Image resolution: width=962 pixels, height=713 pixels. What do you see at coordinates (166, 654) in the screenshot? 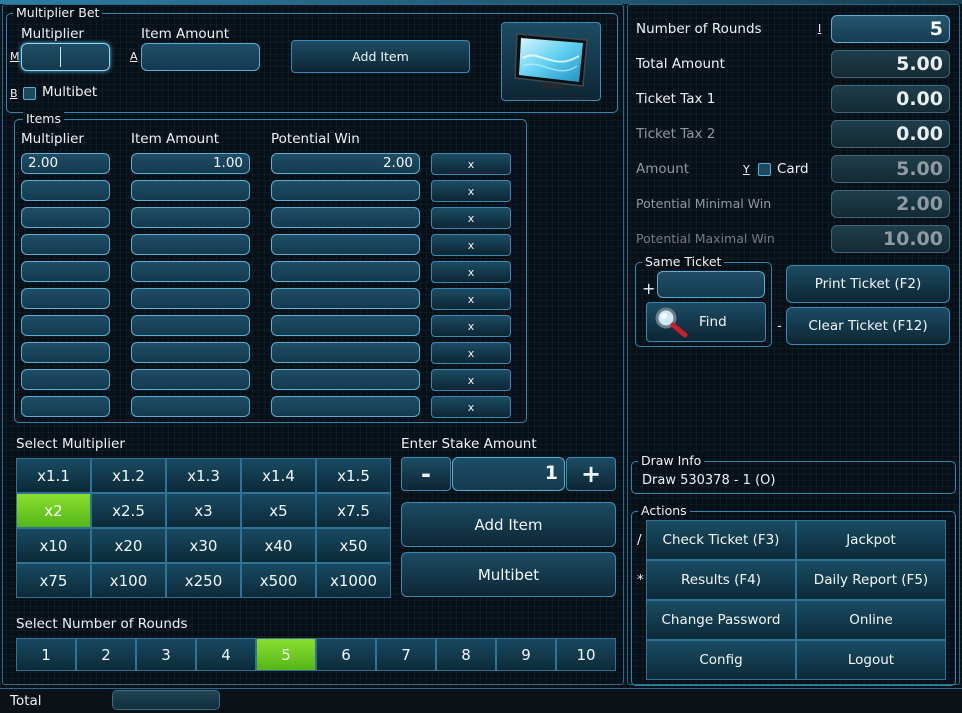
I see `round-option: 3` at bounding box center [166, 654].